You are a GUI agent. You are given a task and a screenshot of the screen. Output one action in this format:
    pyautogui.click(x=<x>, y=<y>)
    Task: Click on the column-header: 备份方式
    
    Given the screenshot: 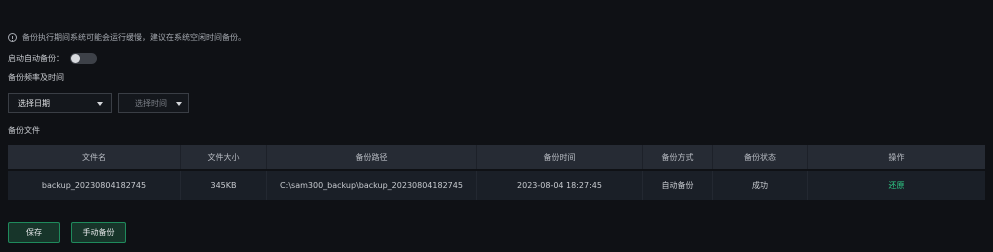 What is the action you would take?
    pyautogui.click(x=678, y=157)
    